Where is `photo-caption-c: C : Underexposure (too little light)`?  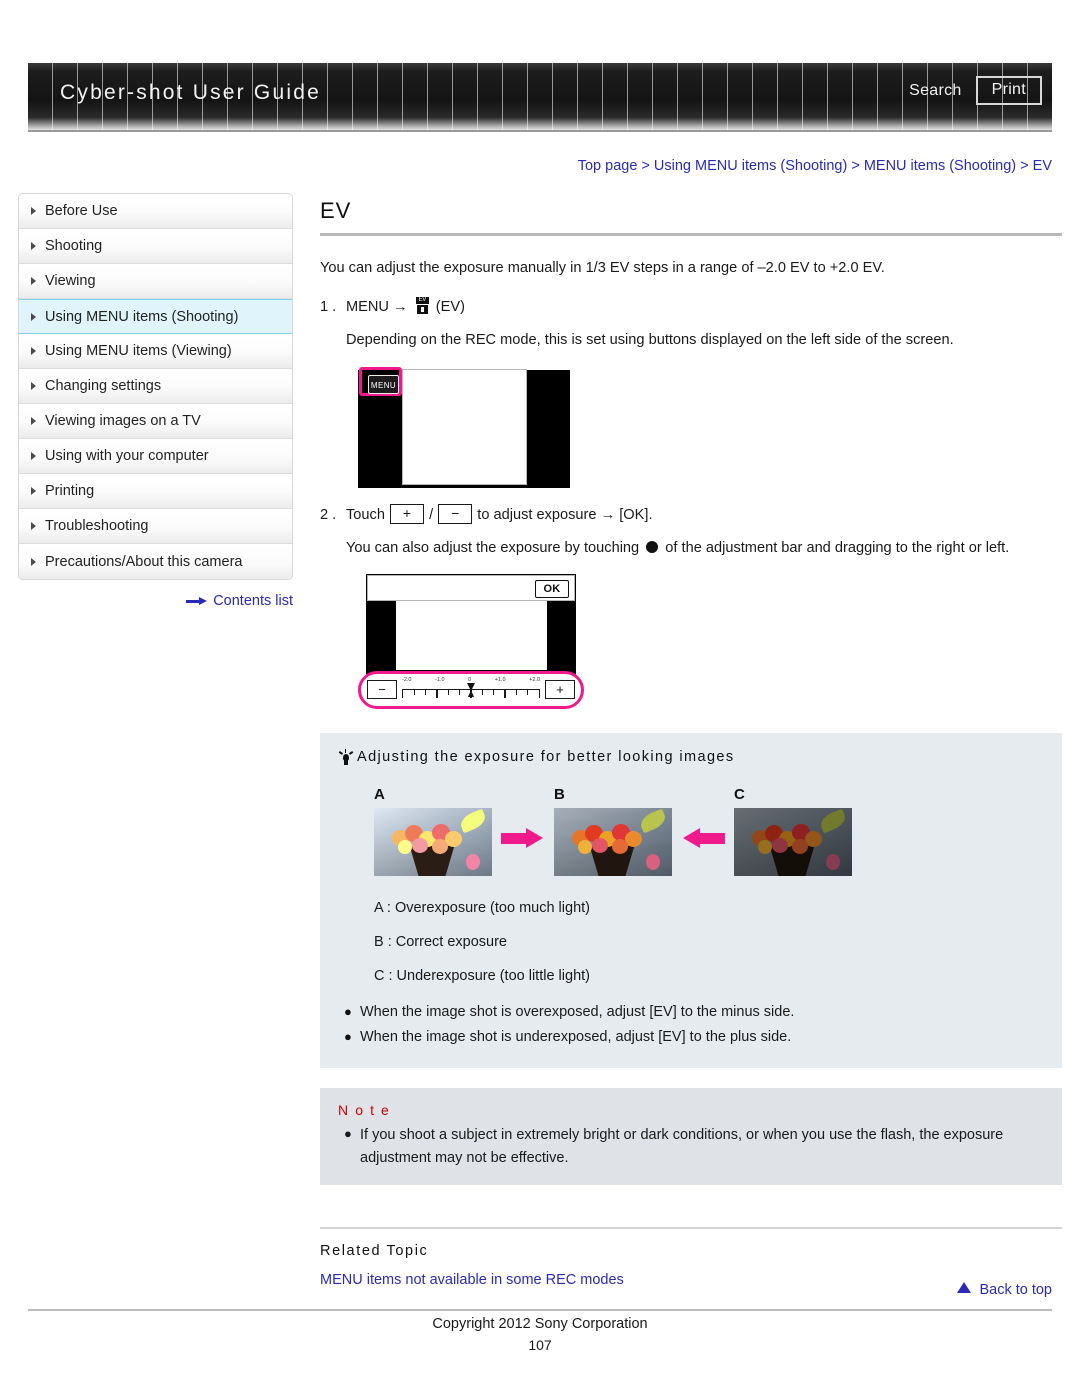
photo-caption-c: C : Underexposure (too little light) is located at coordinates (482, 975).